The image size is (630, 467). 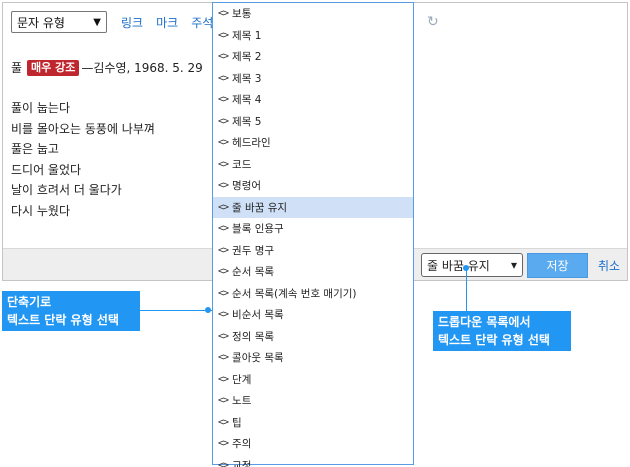 What do you see at coordinates (247, 100) in the screenshot?
I see `dropdown-option-label: 제목 4` at bounding box center [247, 100].